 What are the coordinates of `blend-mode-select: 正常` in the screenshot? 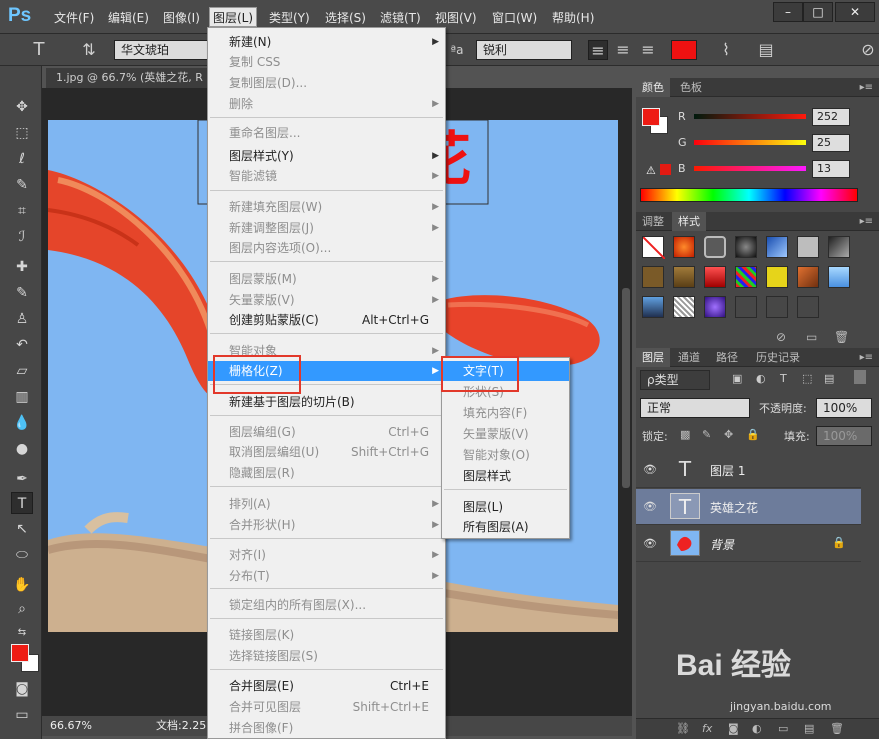 It's located at (695, 408).